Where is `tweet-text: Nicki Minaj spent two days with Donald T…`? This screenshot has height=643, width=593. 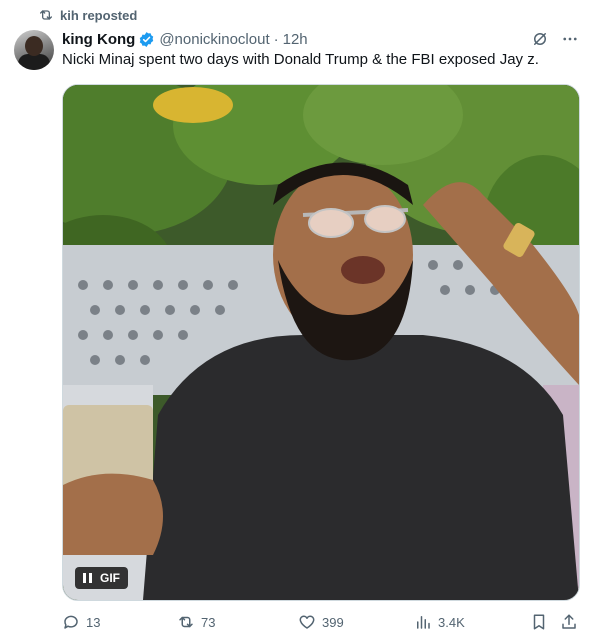 tweet-text: Nicki Minaj spent two days with Donald T… is located at coordinates (300, 59).